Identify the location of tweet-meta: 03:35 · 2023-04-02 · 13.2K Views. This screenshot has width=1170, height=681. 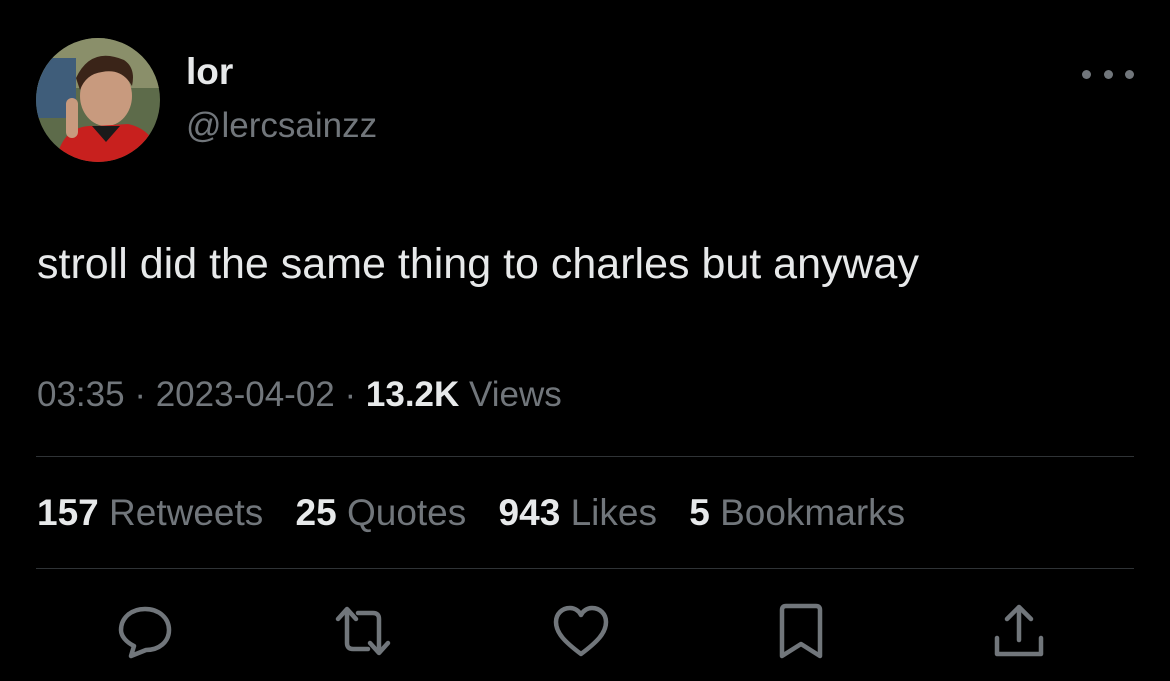
(299, 395).